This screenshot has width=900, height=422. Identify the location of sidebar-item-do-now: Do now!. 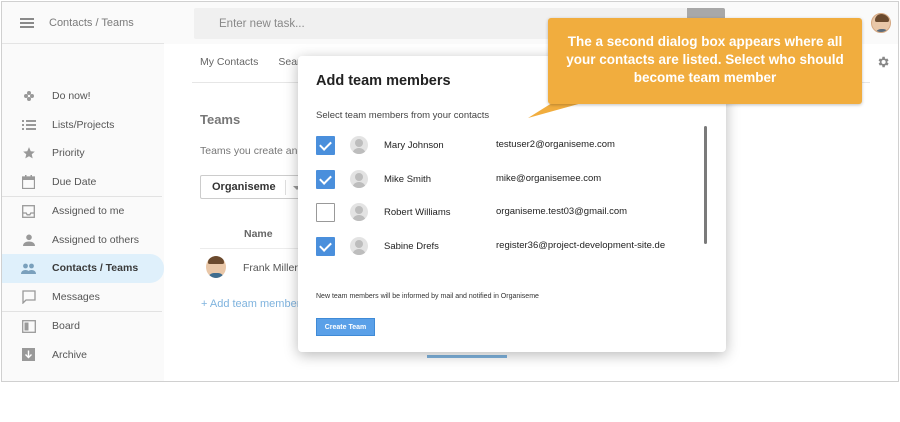
(83, 96).